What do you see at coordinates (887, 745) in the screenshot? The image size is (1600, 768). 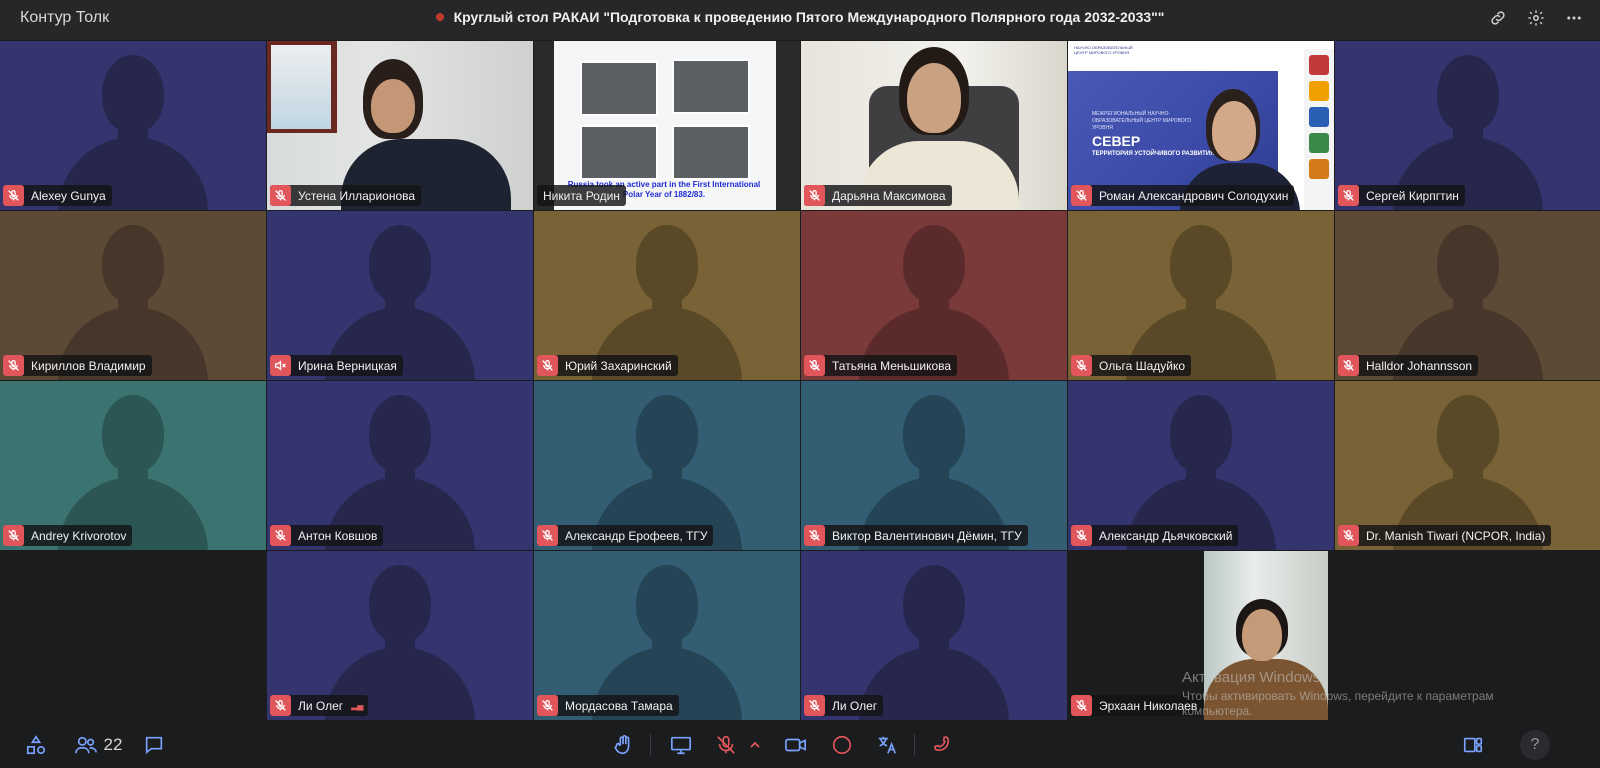 I see `translate-icon` at bounding box center [887, 745].